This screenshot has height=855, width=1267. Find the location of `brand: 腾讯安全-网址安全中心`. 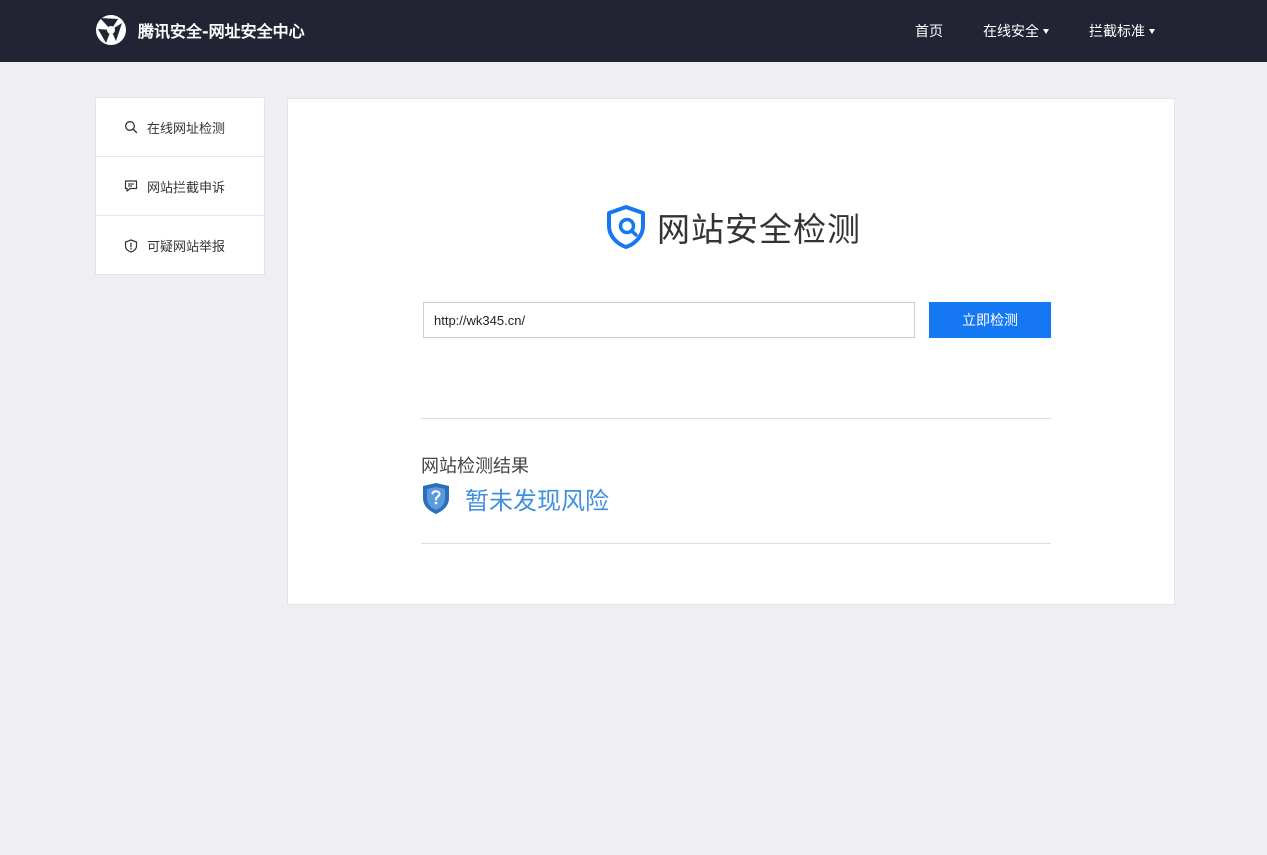

brand: 腾讯安全-网址安全中心 is located at coordinates (199, 30).